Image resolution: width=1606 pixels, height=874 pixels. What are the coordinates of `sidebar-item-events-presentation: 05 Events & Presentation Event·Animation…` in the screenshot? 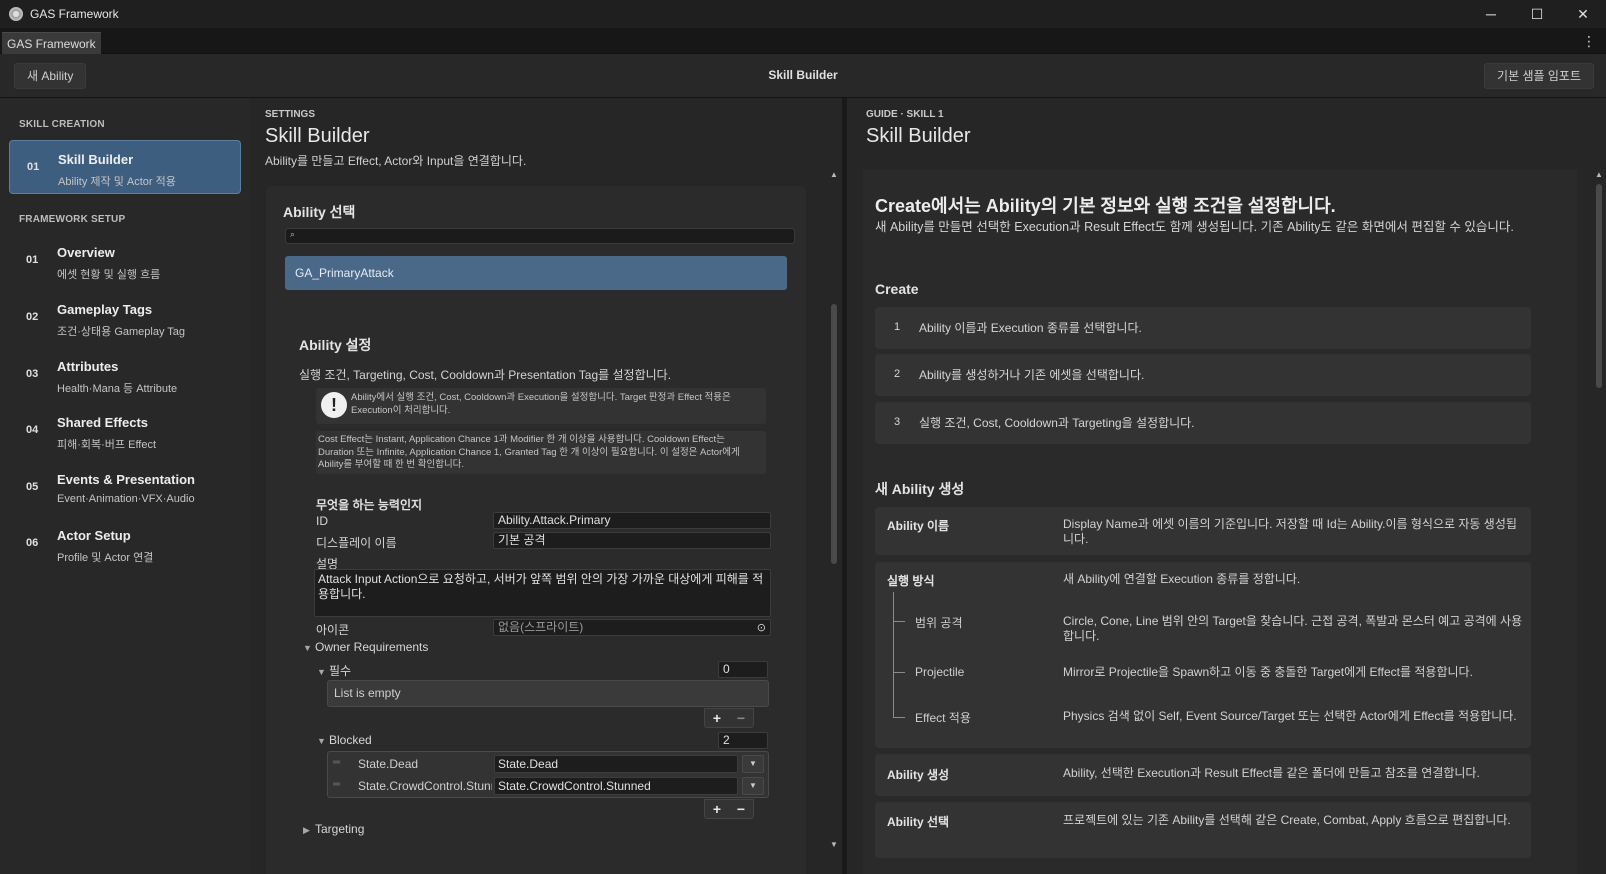 It's located at (125, 488).